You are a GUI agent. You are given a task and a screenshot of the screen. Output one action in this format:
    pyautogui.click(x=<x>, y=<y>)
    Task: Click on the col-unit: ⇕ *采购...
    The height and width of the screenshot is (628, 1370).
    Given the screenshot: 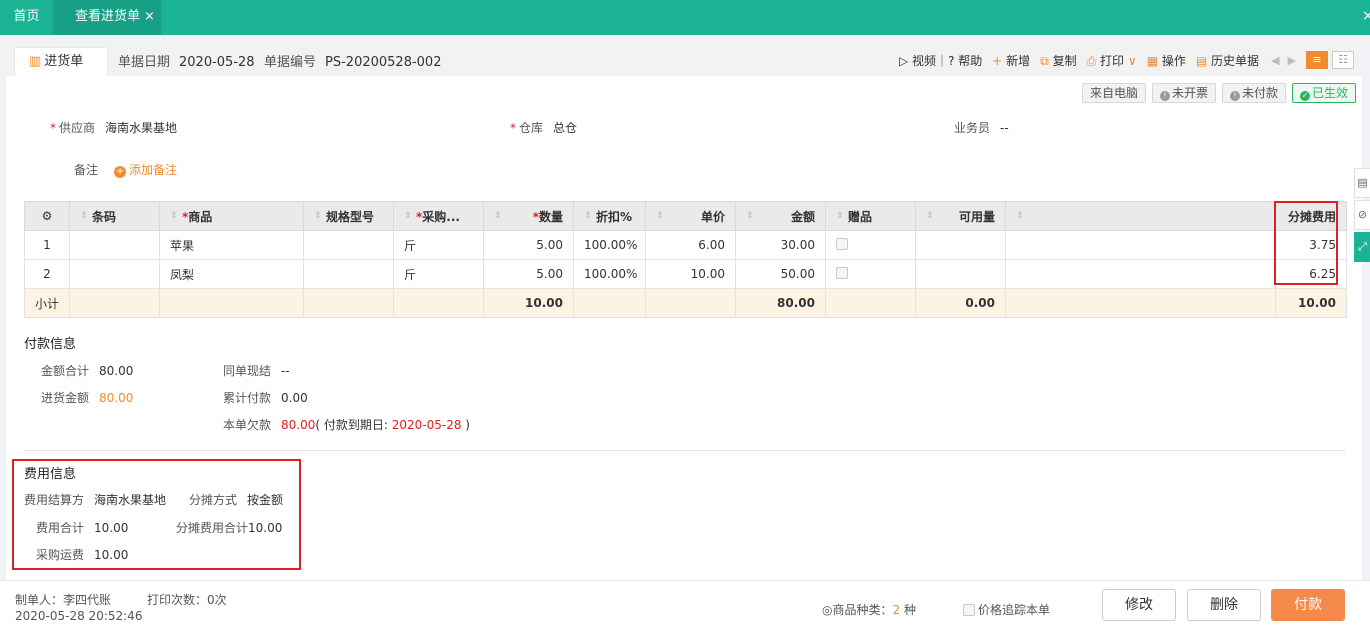 What is the action you would take?
    pyautogui.click(x=438, y=216)
    